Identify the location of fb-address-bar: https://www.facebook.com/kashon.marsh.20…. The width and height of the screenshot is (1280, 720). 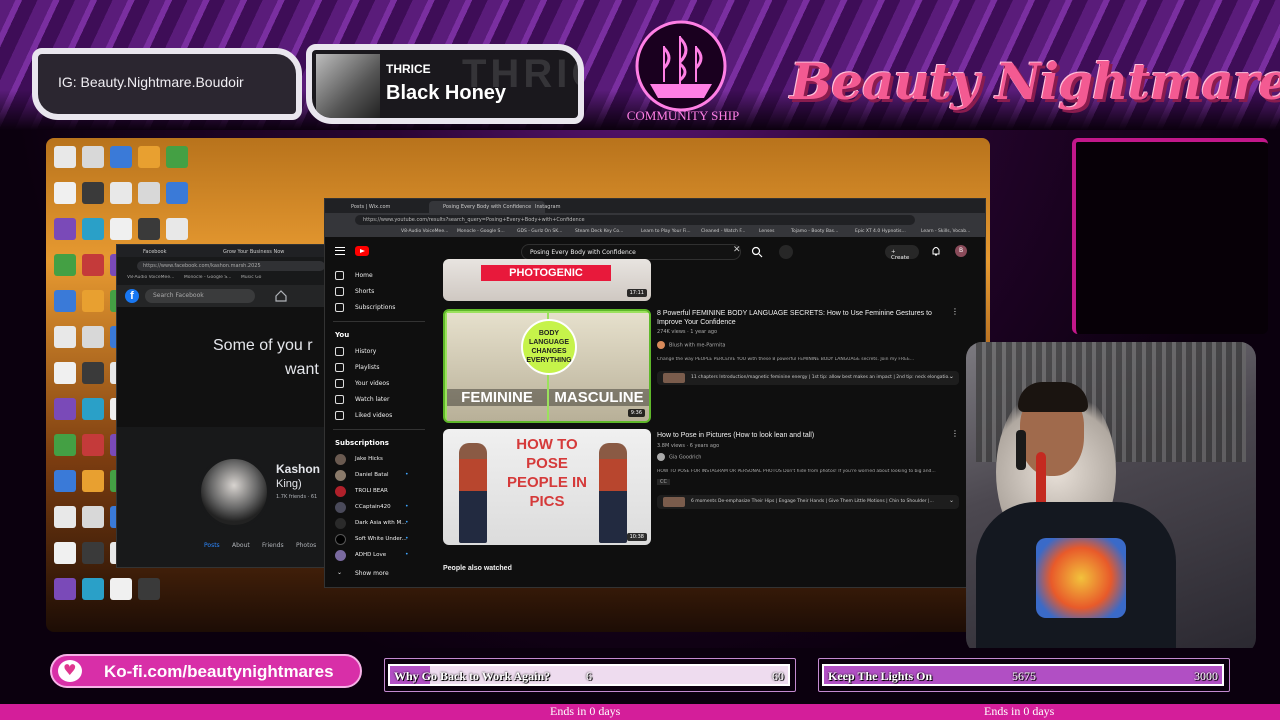
(231, 266).